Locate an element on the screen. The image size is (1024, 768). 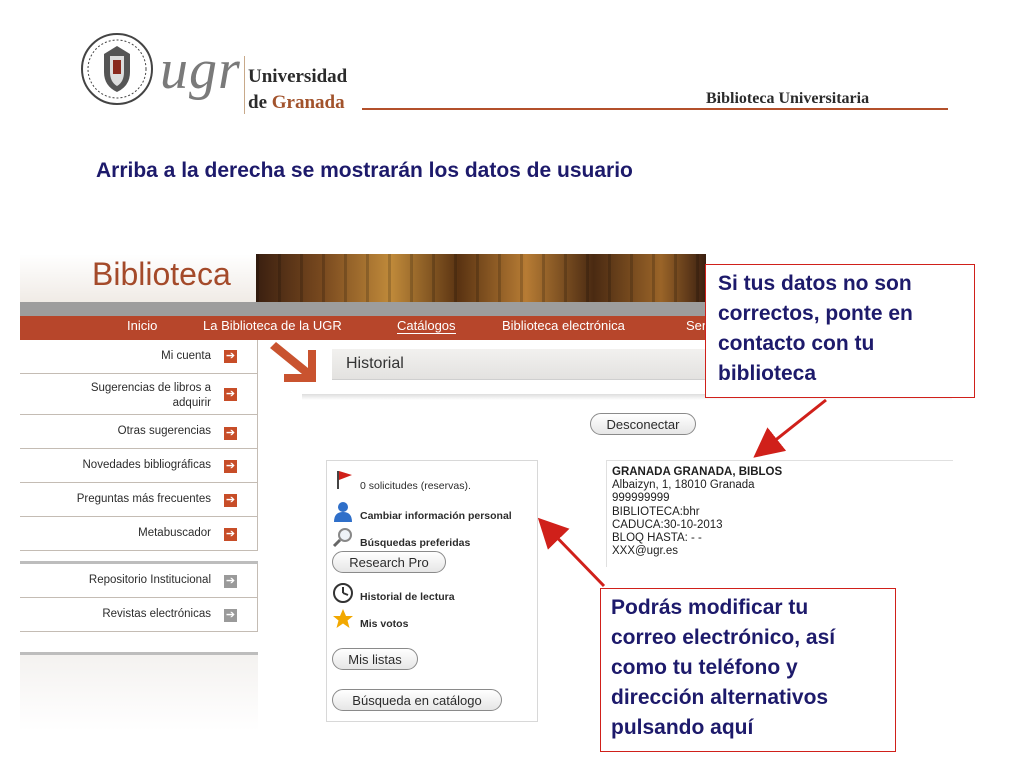
university-name-prefix: de is located at coordinates (260, 102).